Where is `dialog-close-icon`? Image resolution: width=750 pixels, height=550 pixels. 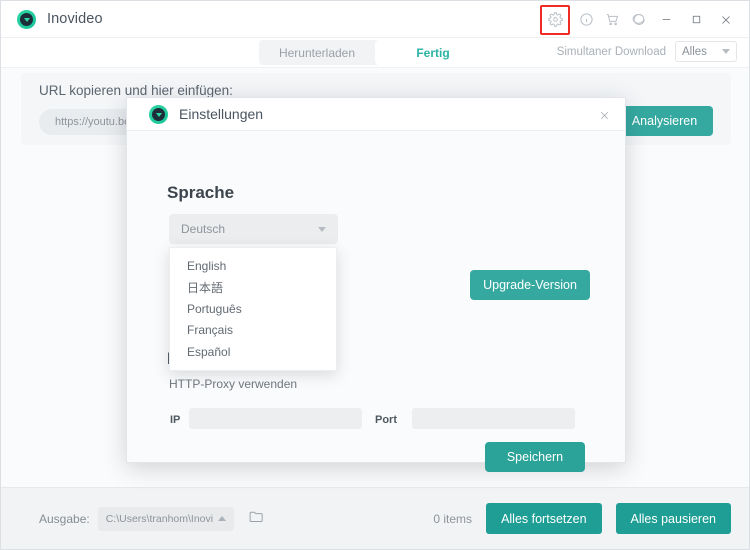
dialog-close-icon is located at coordinates (604, 115).